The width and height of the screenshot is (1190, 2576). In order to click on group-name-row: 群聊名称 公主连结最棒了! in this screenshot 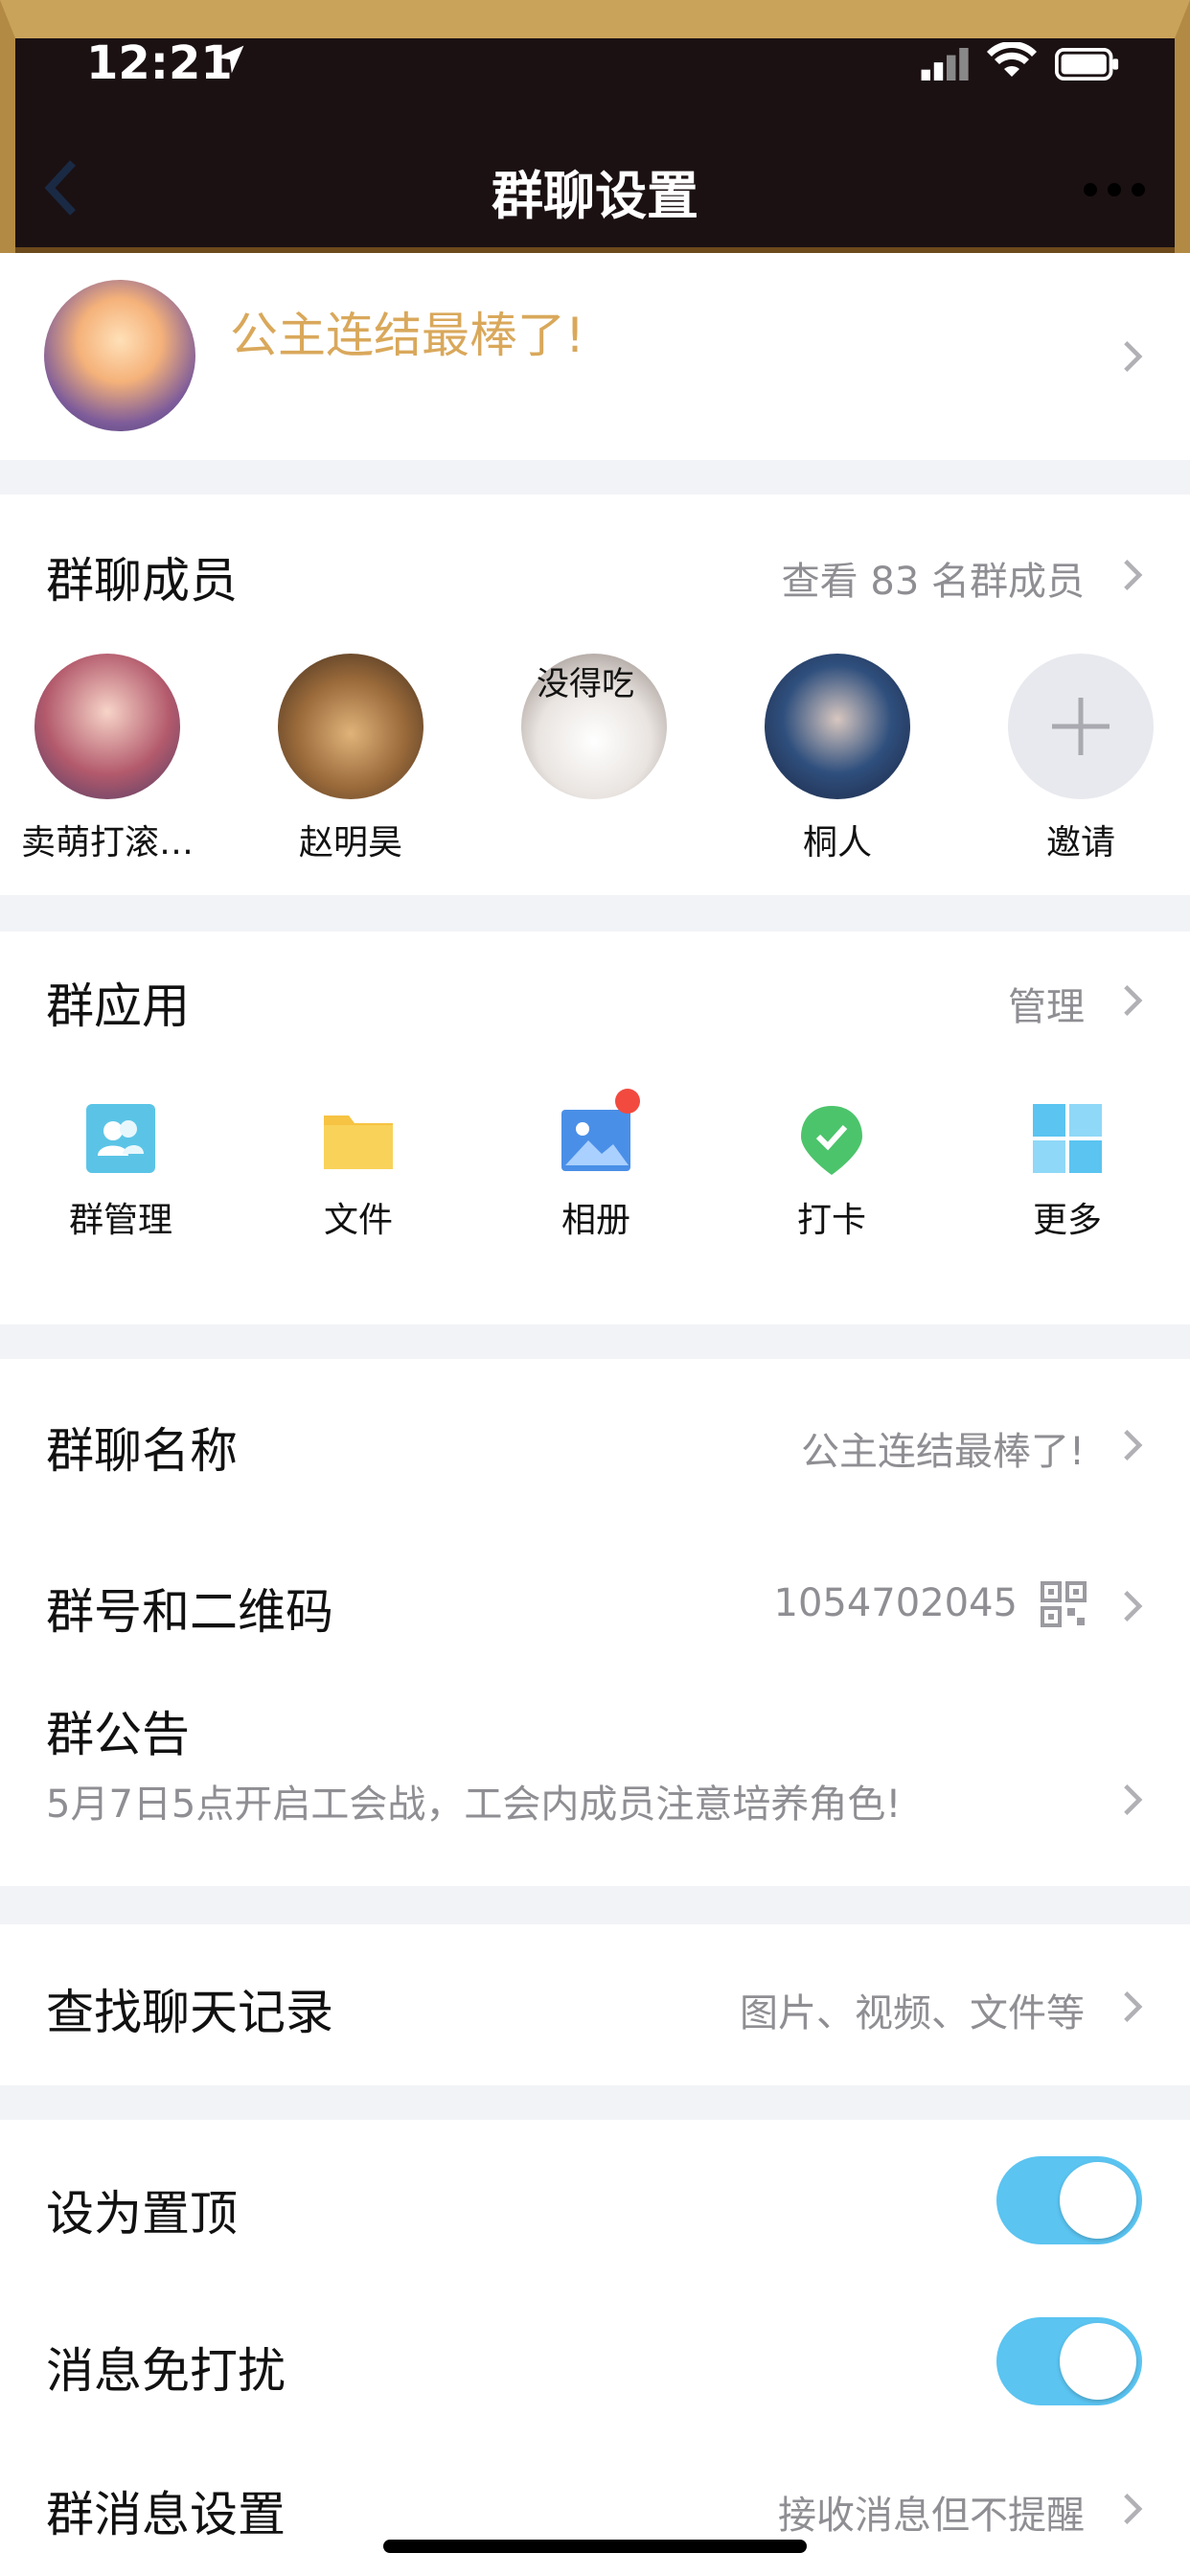, I will do `click(595, 1439)`.